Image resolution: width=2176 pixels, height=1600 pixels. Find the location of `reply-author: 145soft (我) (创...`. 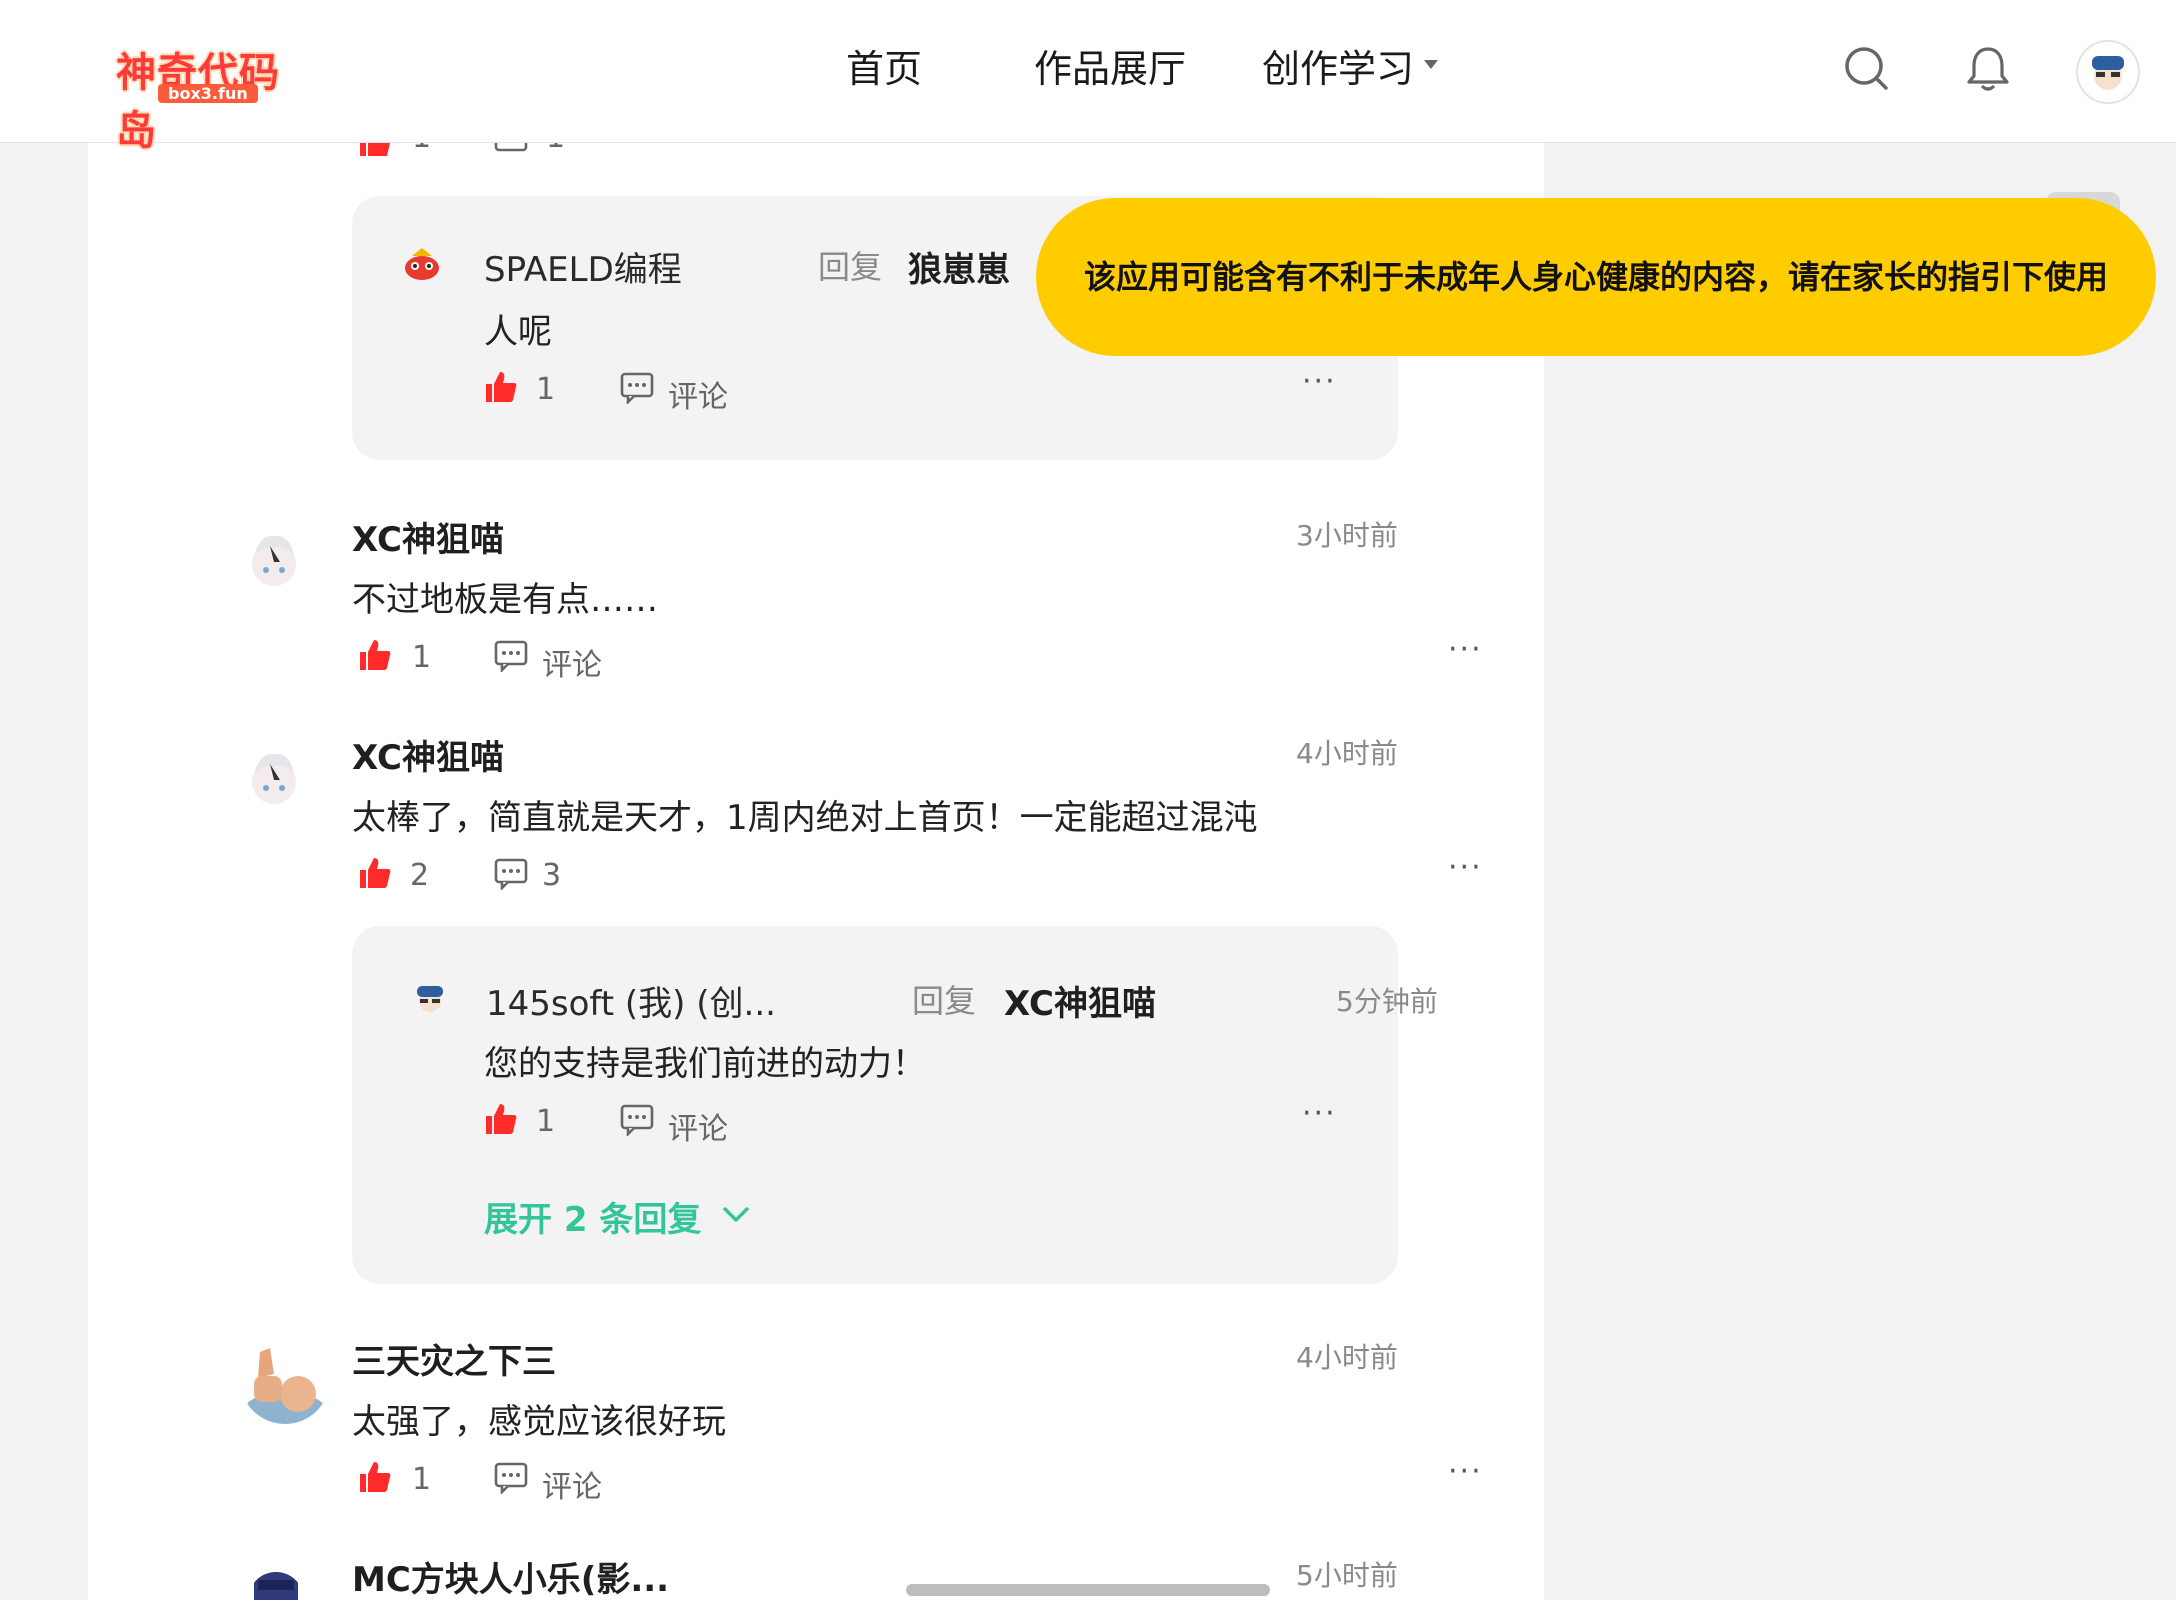

reply-author: 145soft (我) (创... is located at coordinates (631, 1000).